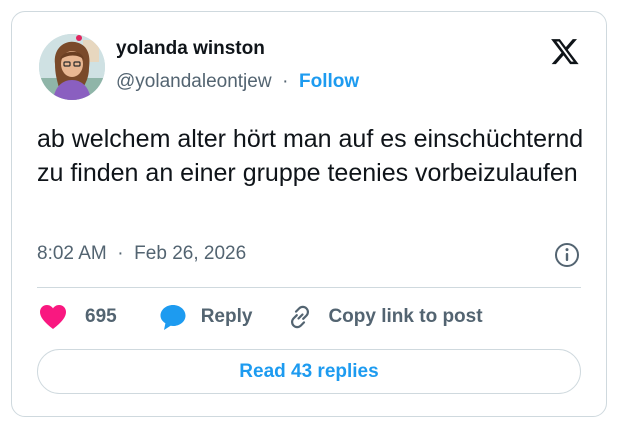  I want to click on speech-bubble-icon, so click(173, 317).